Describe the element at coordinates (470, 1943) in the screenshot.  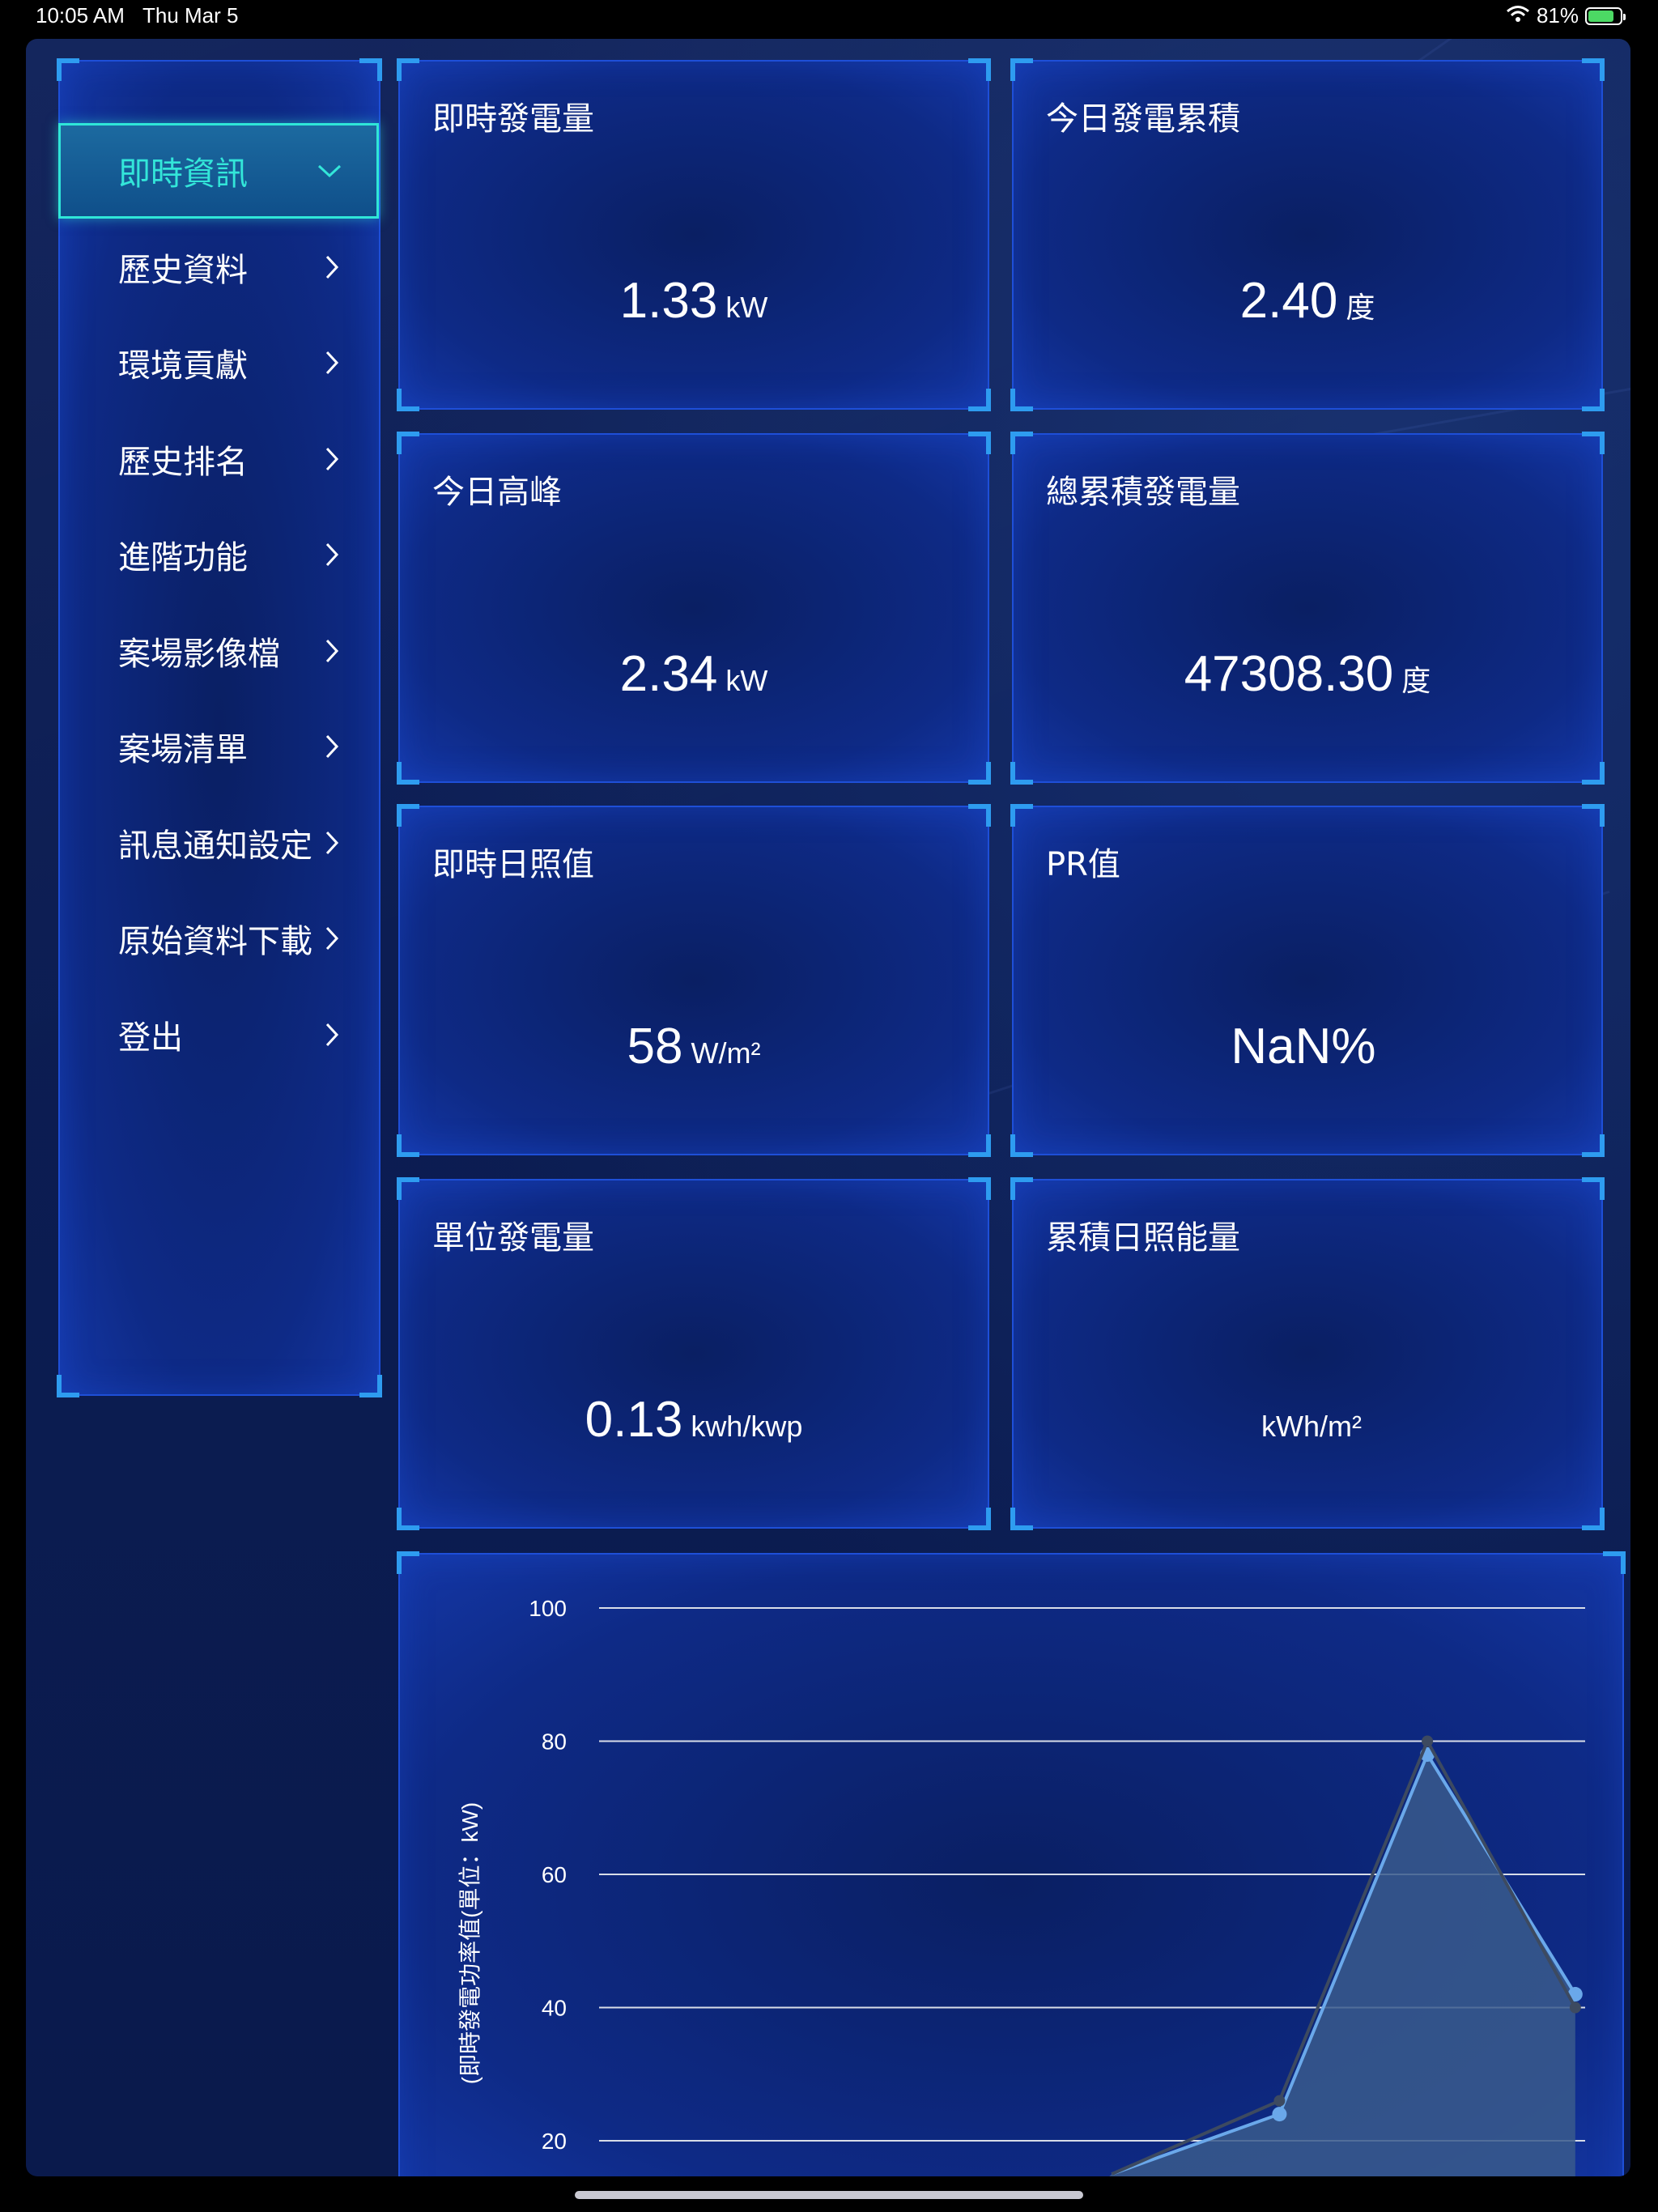
I see `y-axis-label: (即時發電功率值(單位：kW)` at that location.